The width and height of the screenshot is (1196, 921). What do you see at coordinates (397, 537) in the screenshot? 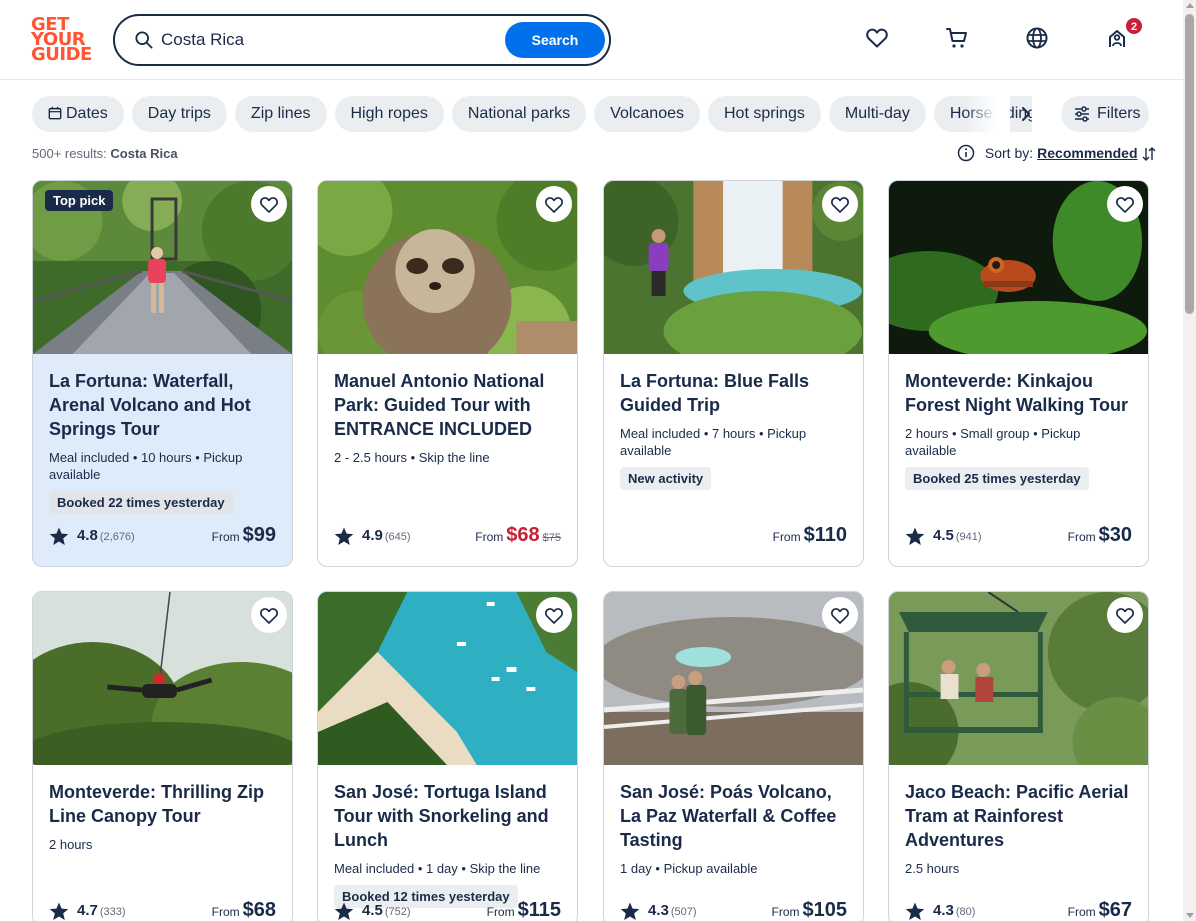
I see `review-count: (645)` at bounding box center [397, 537].